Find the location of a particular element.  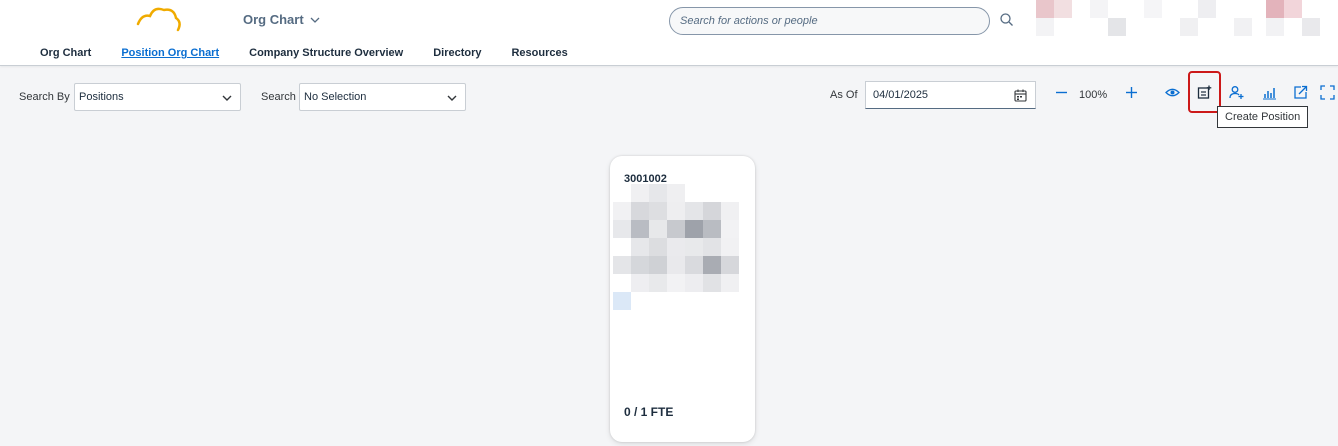

as-of-label: As Of is located at coordinates (844, 95).